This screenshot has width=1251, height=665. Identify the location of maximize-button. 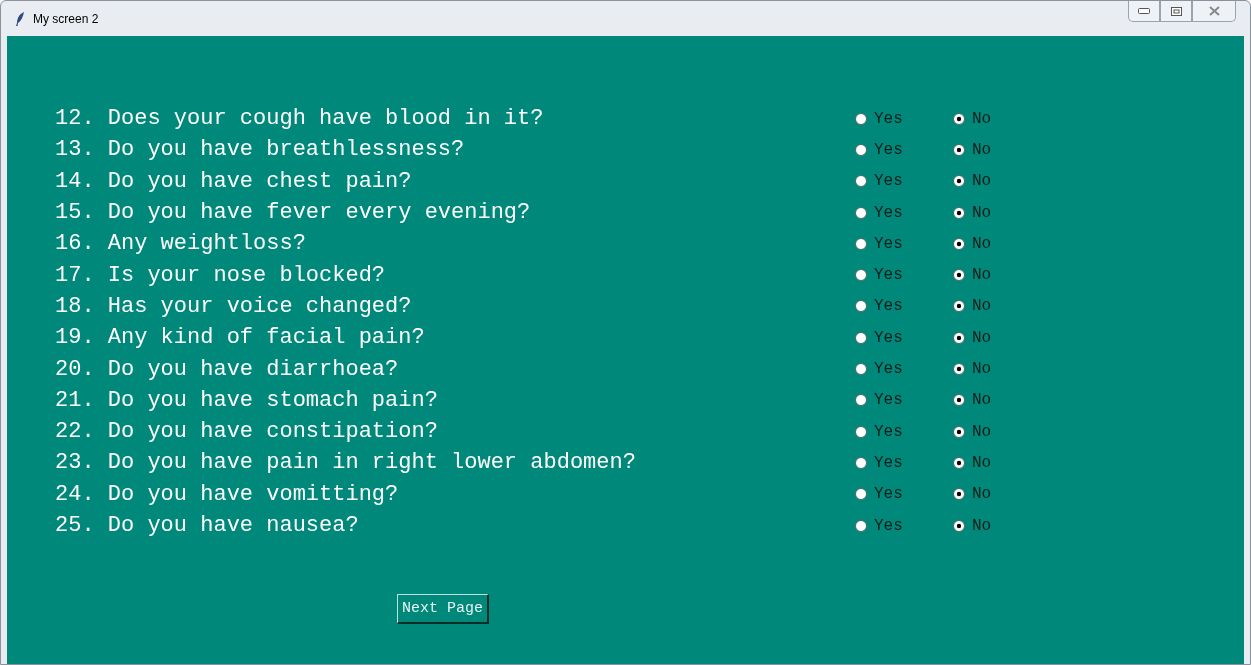
(1176, 11).